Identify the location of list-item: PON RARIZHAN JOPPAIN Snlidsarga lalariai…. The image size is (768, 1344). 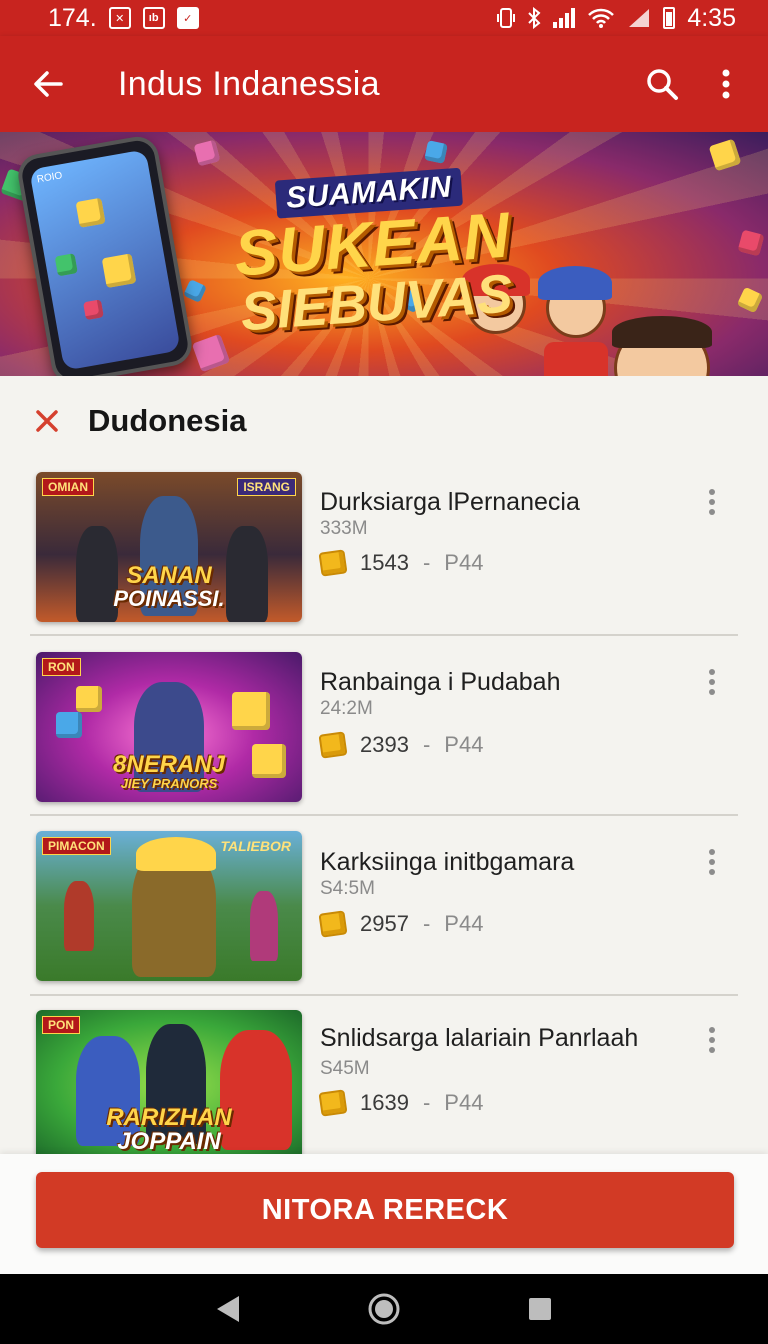
(384, 1078).